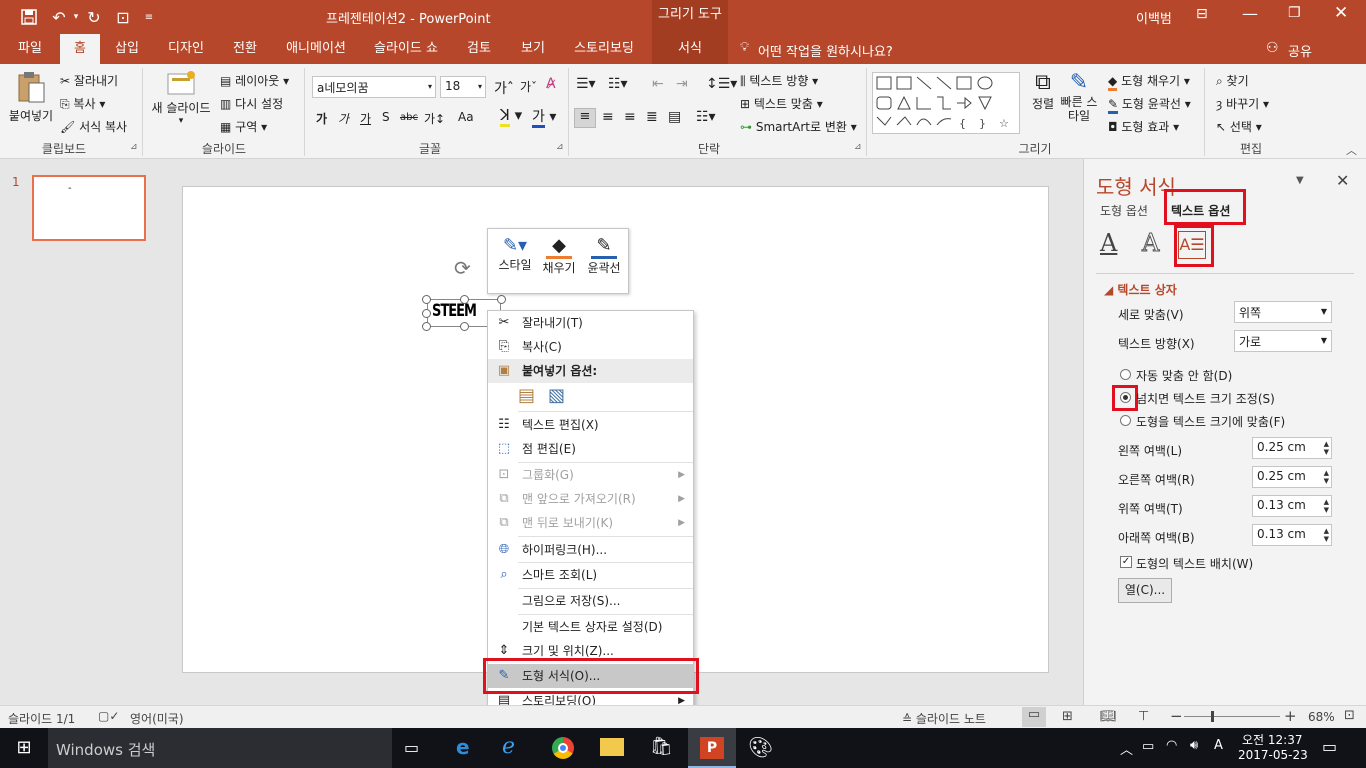 Image resolution: width=1366 pixels, height=768 pixels. What do you see at coordinates (551, 84) in the screenshot?
I see `clear-formatting-icon: A̷` at bounding box center [551, 84].